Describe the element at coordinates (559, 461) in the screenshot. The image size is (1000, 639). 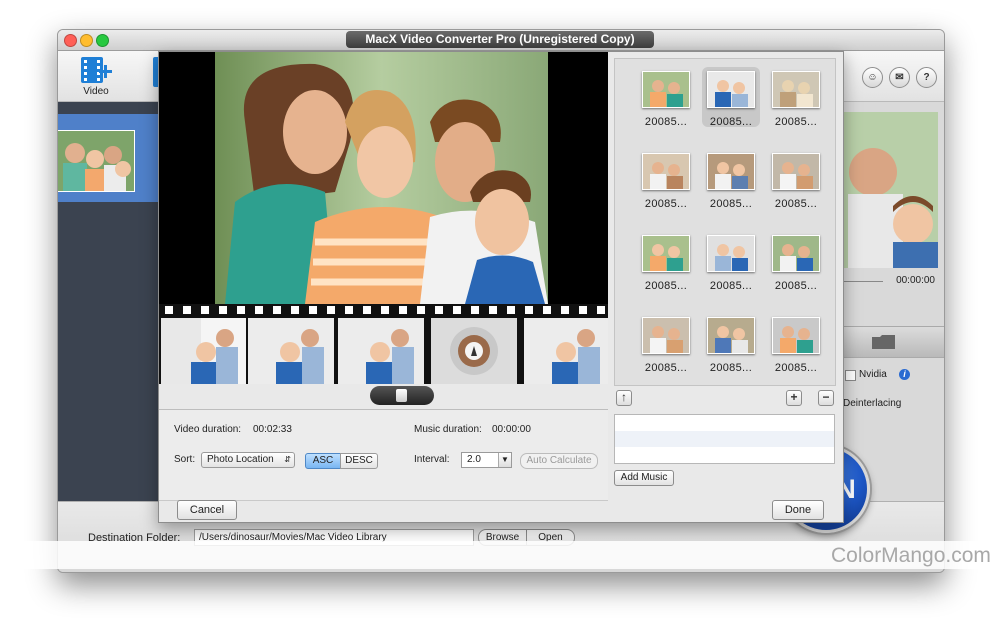
I see `auto-calculate-button: Auto Calculate` at that location.